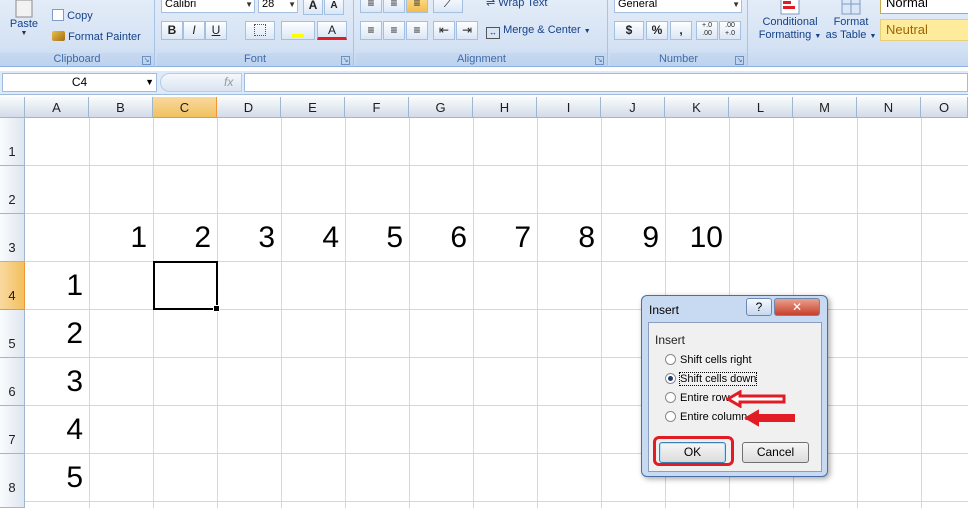 The image size is (968, 508). I want to click on borders-button, so click(260, 30).